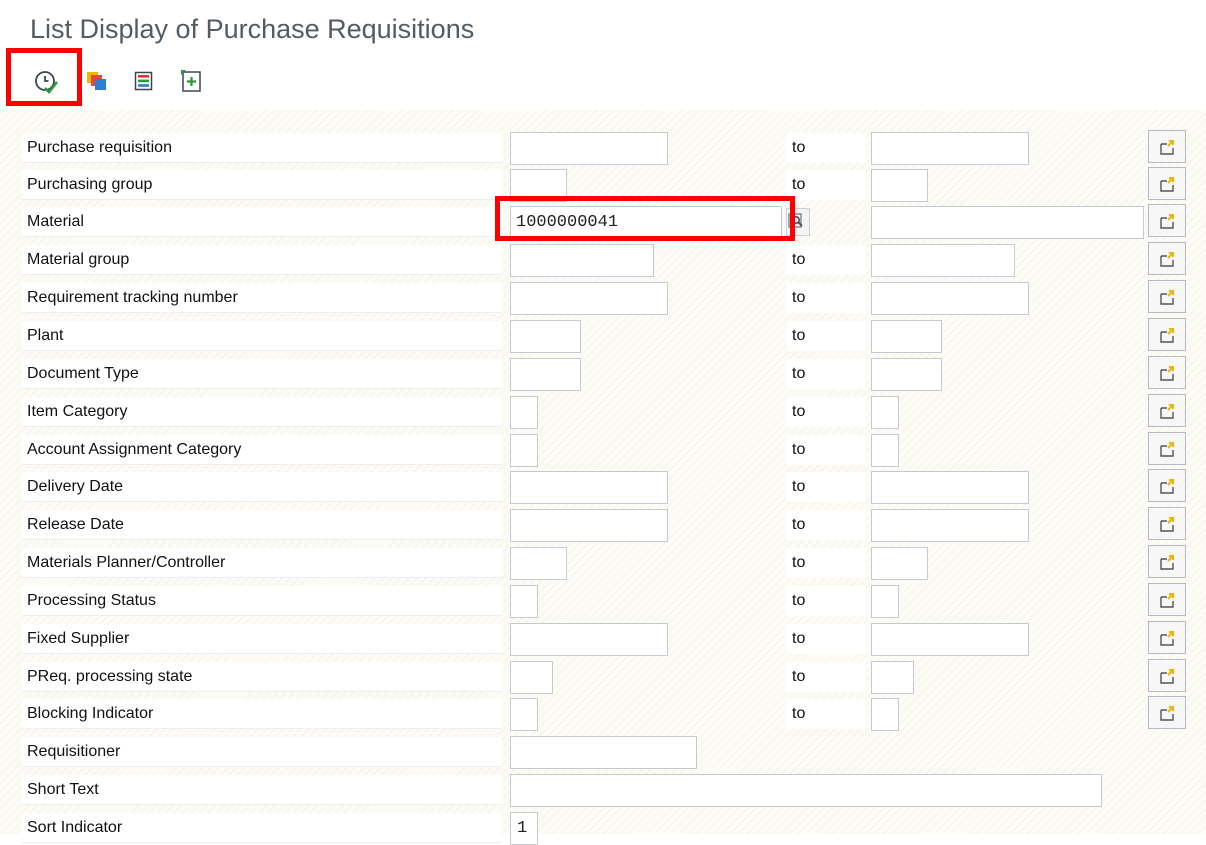 This screenshot has height=845, width=1206. Describe the element at coordinates (589, 298) in the screenshot. I see `requirement-tracking-number-low-input` at that location.